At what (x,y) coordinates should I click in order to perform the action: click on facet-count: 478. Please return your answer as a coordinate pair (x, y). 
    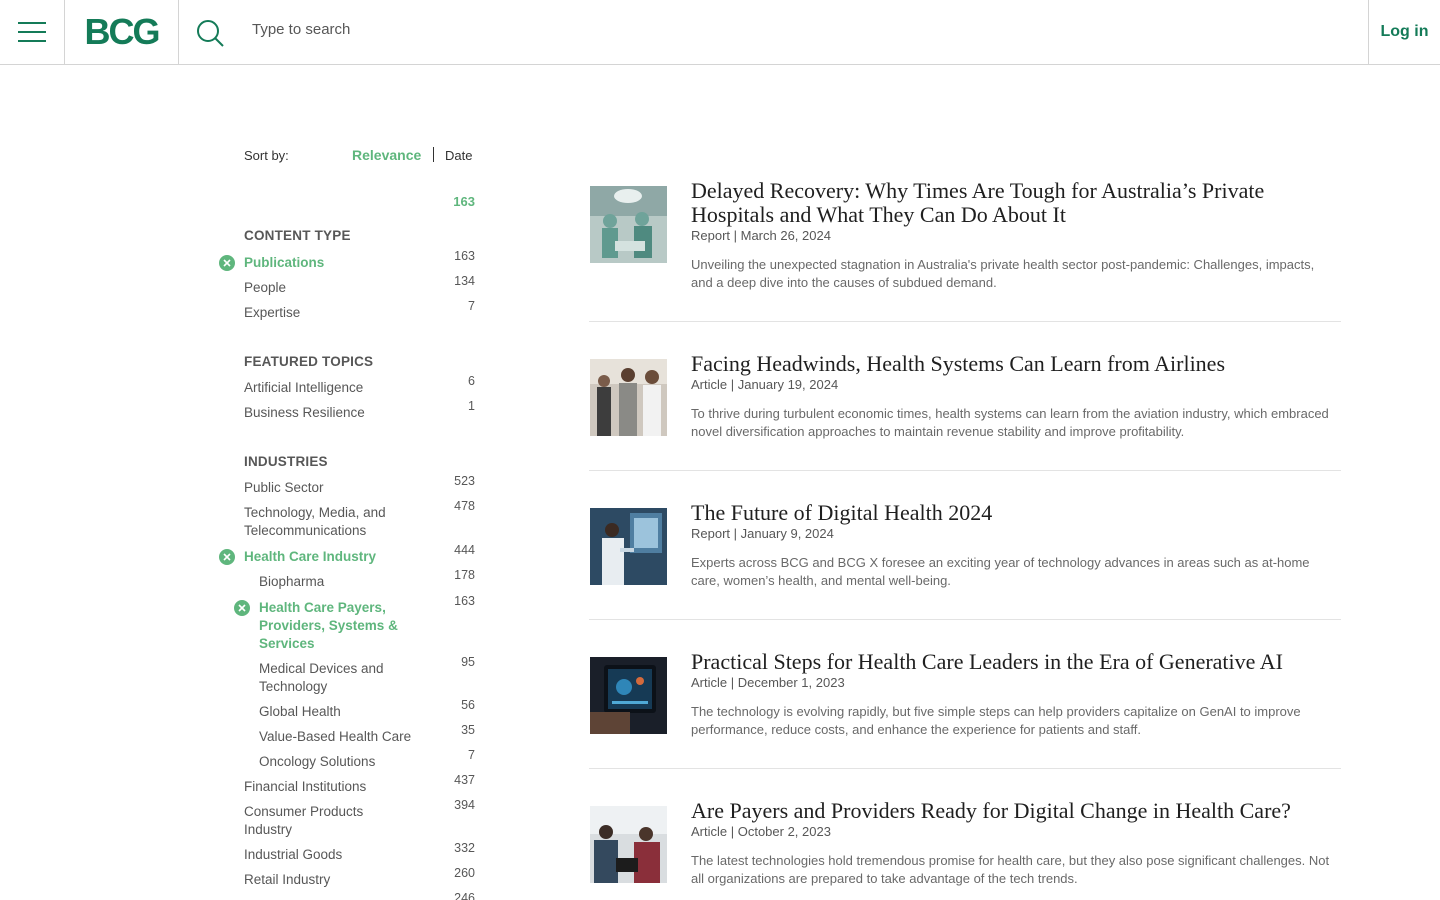
    Looking at the image, I should click on (464, 506).